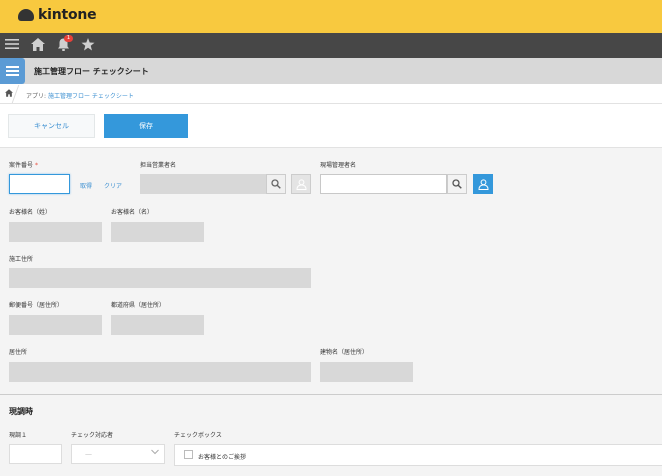 The width and height of the screenshot is (662, 476). What do you see at coordinates (157, 325) in the screenshot?
I see `prefecture-field` at bounding box center [157, 325].